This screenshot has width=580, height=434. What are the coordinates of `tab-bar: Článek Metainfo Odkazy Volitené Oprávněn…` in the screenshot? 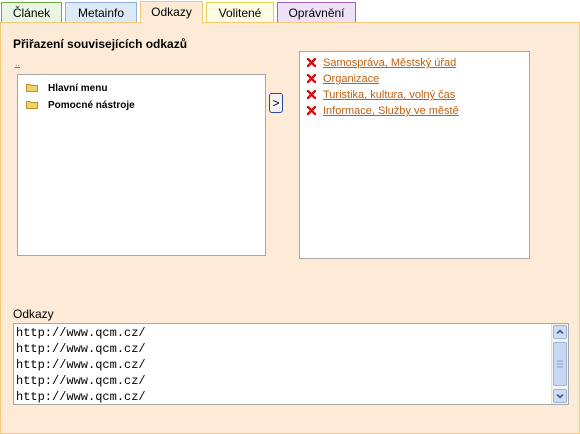 It's located at (290, 12).